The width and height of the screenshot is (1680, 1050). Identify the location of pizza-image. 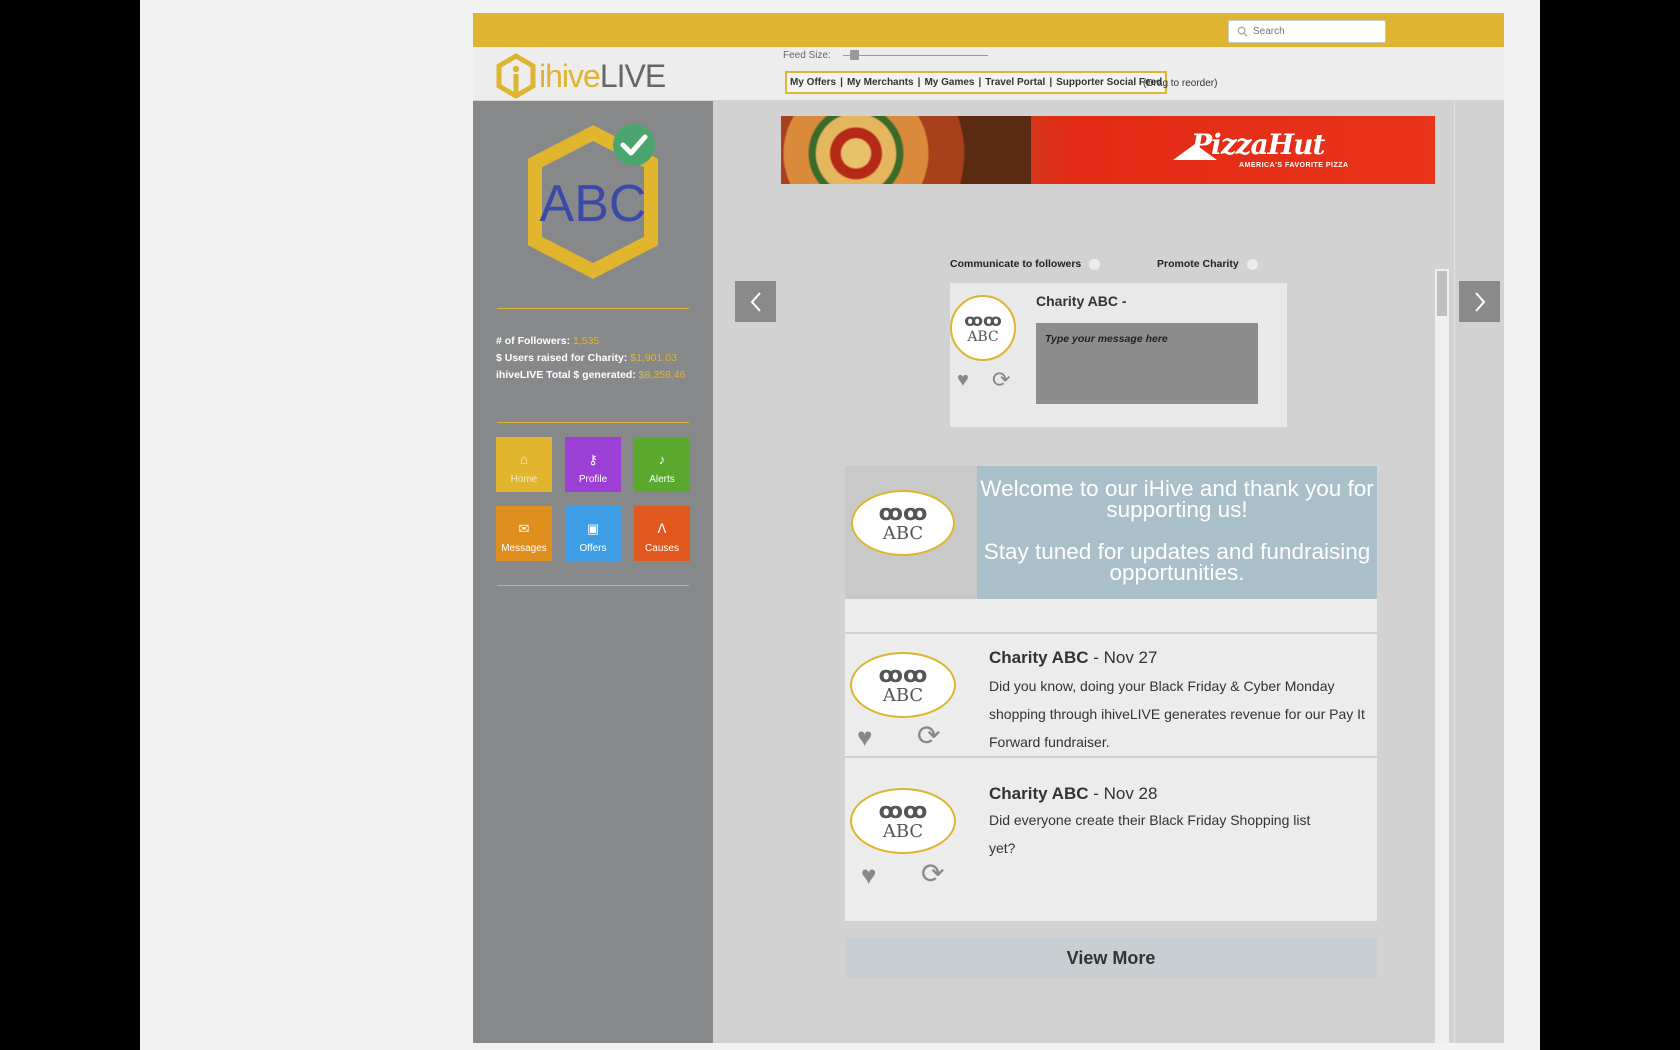
(906, 150).